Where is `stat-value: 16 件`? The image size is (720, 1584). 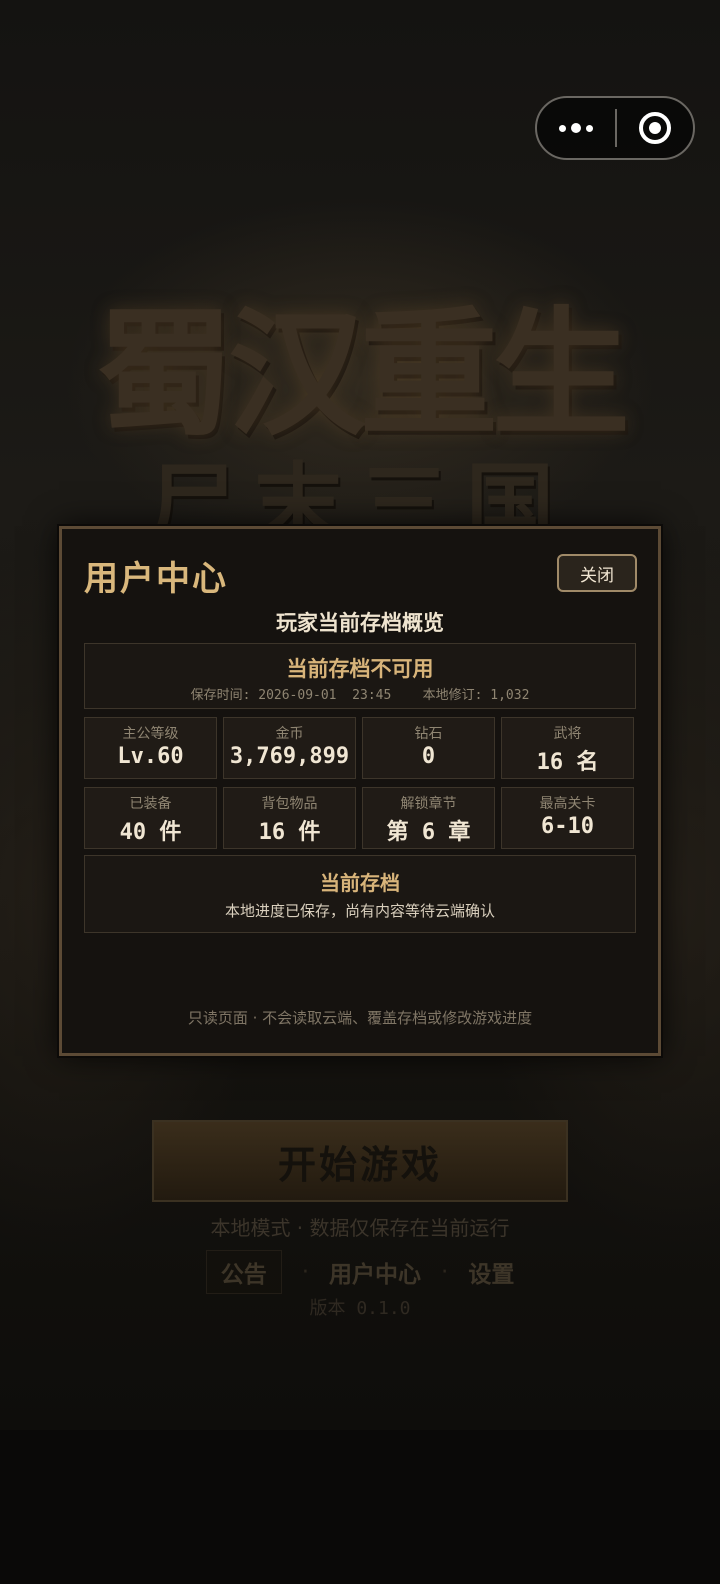
stat-value: 16 件 is located at coordinates (289, 832).